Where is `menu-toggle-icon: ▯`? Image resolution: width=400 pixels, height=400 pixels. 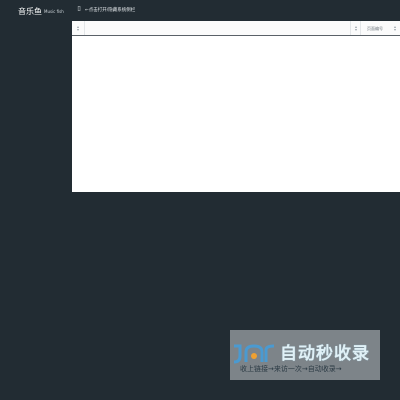 menu-toggle-icon: ▯ is located at coordinates (79, 9).